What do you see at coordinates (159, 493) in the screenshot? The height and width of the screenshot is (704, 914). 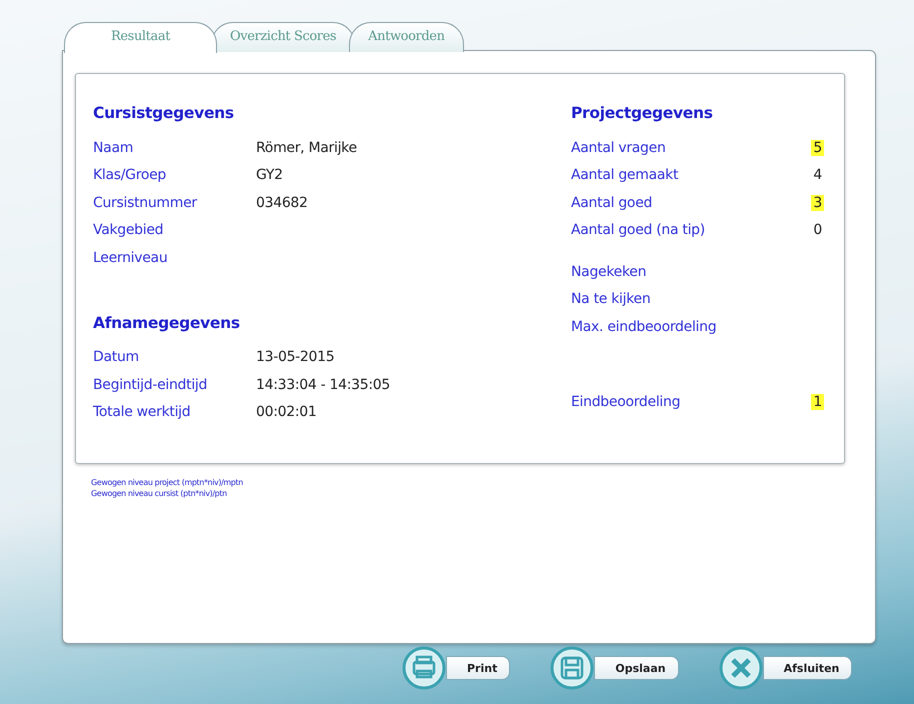 I see `formula-note: Gewogen niveau cursist (ptn*niv)/ptn` at bounding box center [159, 493].